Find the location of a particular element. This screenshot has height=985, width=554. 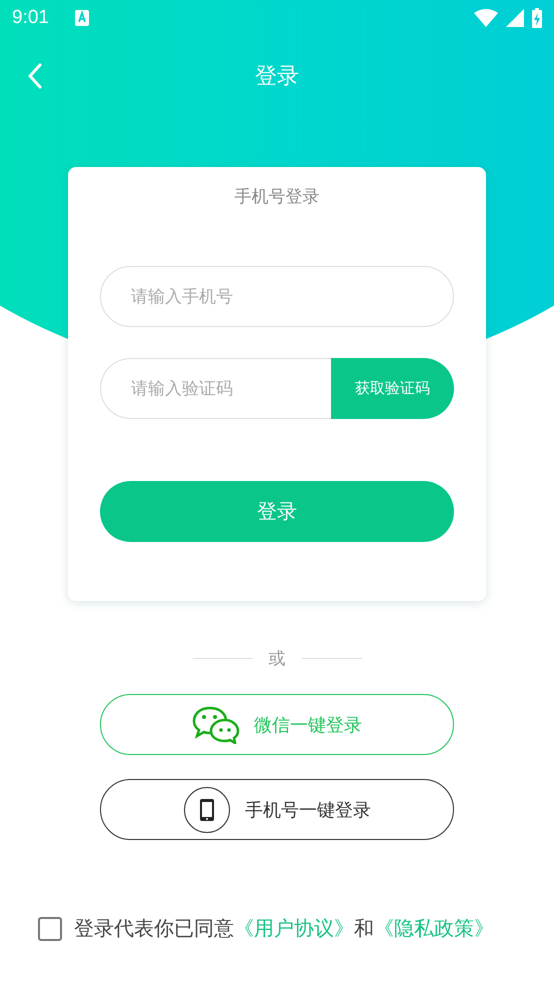

phone-icon is located at coordinates (207, 810).